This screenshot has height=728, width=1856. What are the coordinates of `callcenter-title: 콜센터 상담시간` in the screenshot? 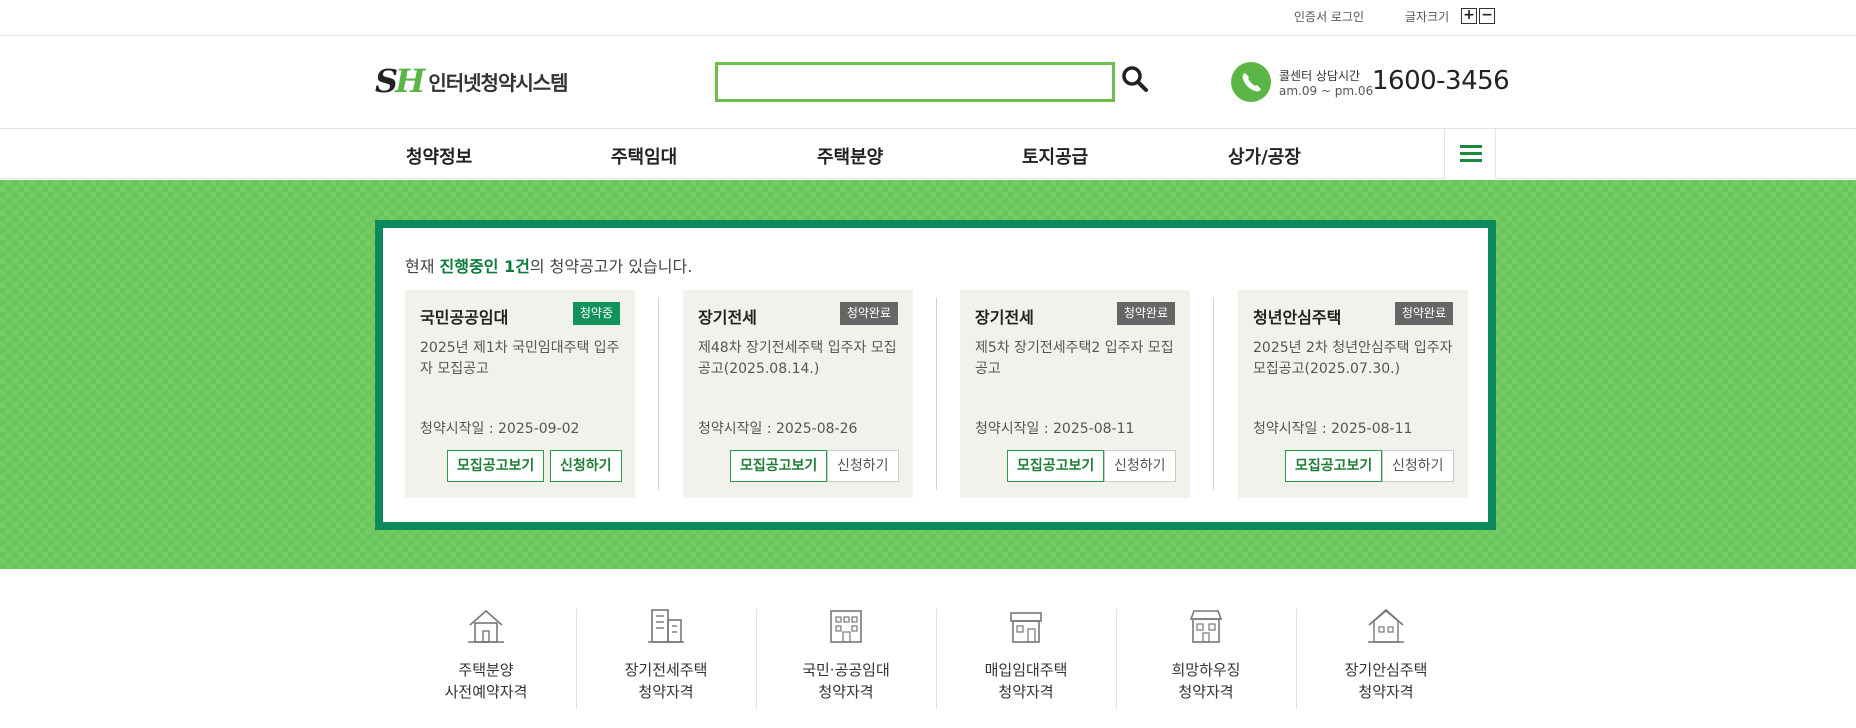 It's located at (1320, 76).